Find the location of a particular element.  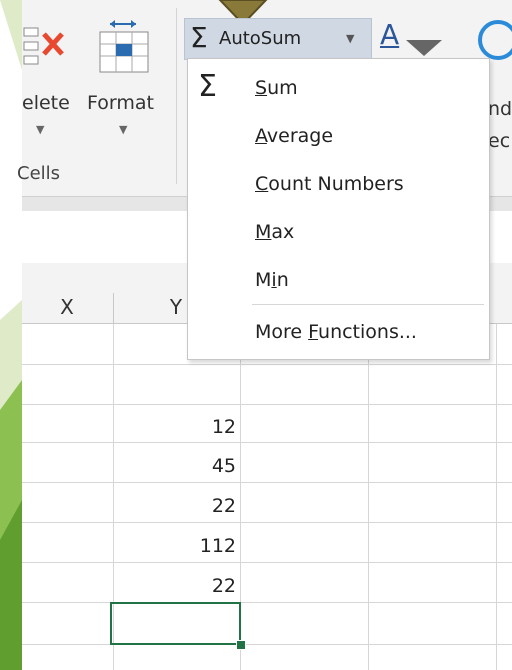

menu-separator is located at coordinates (368, 304).